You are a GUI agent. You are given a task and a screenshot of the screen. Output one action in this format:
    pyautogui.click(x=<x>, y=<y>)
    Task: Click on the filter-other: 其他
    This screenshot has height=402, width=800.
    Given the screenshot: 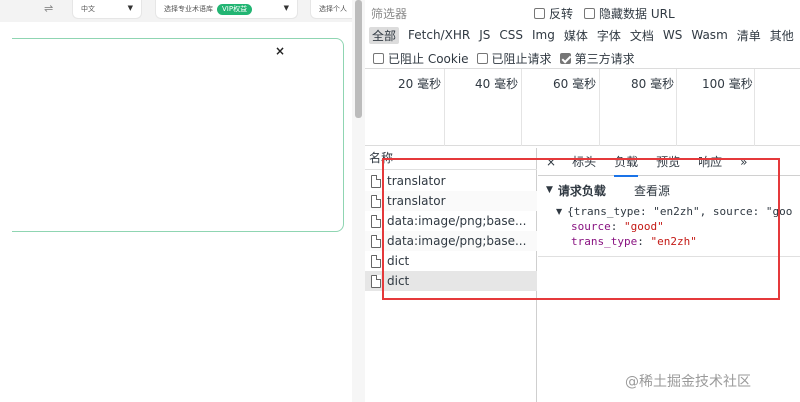 What is the action you would take?
    pyautogui.click(x=782, y=35)
    